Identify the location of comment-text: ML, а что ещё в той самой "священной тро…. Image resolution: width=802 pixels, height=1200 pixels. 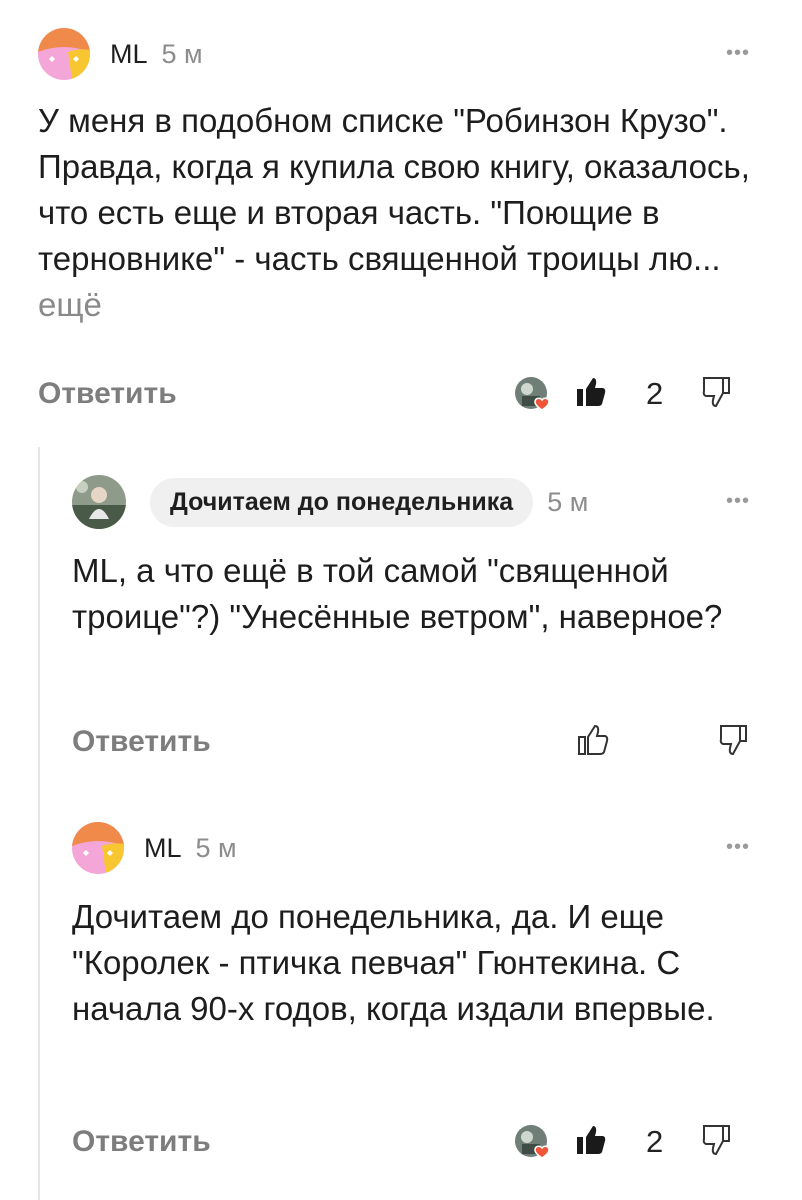
(402, 594).